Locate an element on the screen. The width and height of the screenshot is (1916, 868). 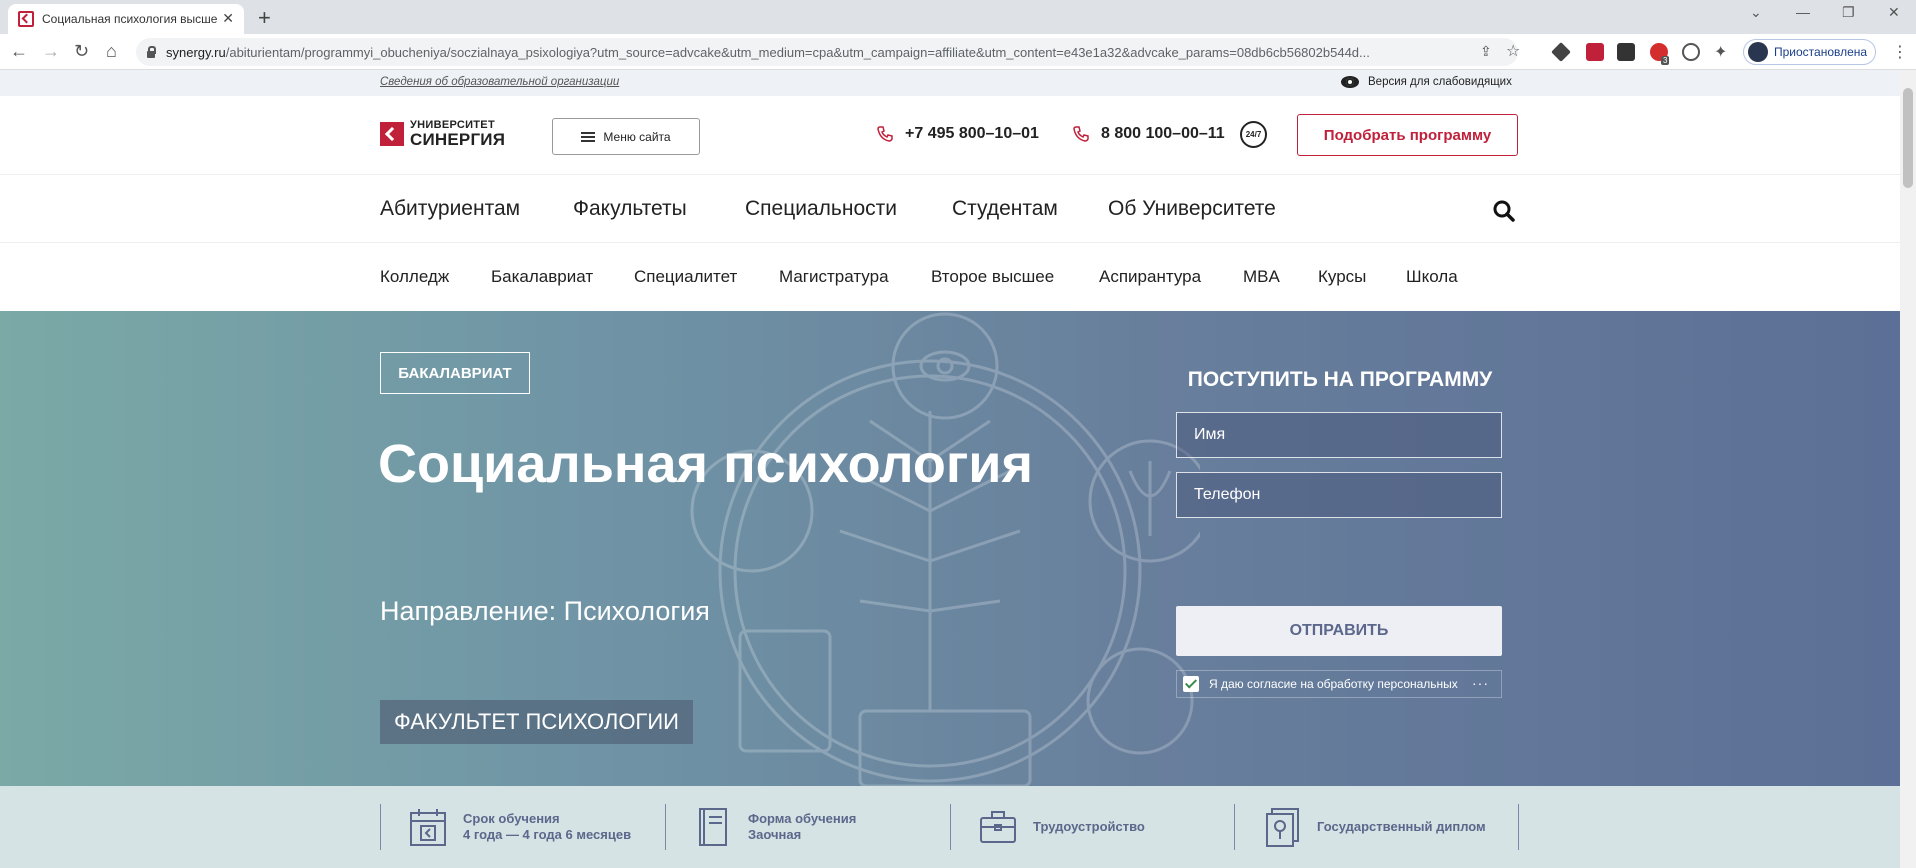
level-second-degree: Второе высшее is located at coordinates (992, 277).